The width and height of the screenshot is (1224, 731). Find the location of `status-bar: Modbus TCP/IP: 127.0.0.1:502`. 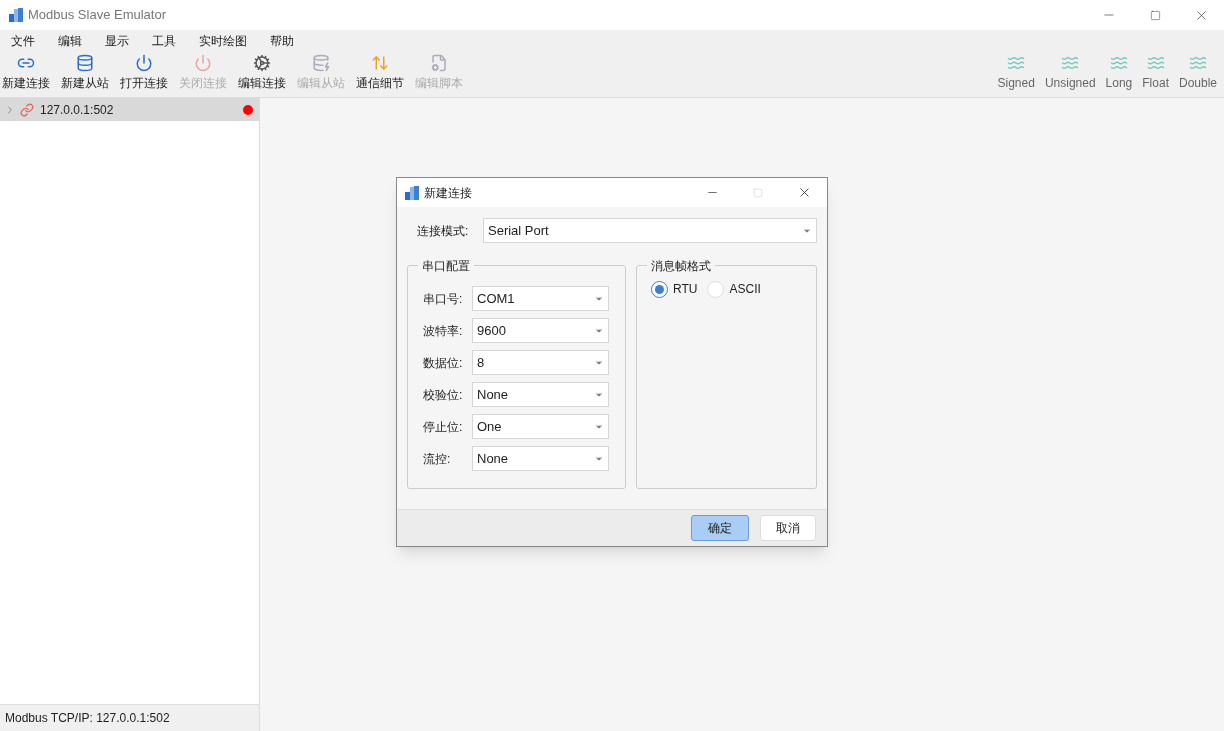

status-bar: Modbus TCP/IP: 127.0.0.1:502 is located at coordinates (129, 717).